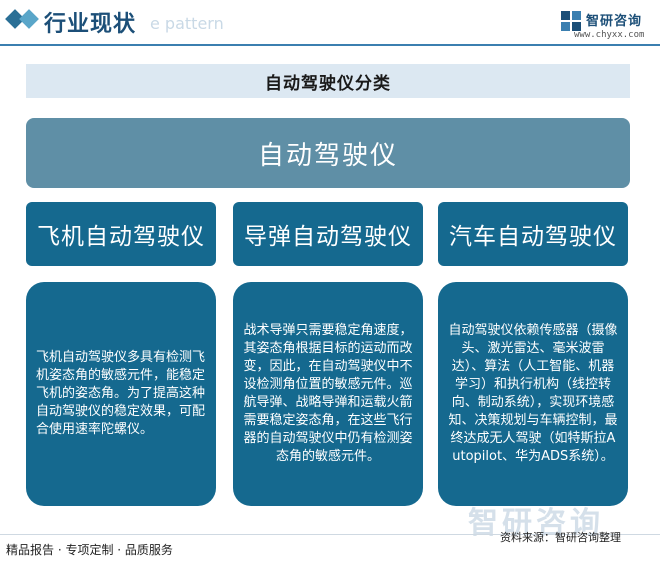 The image size is (660, 561). What do you see at coordinates (121, 237) in the screenshot?
I see `category-label-aircraft: 飞机自动驾驶仪` at bounding box center [121, 237].